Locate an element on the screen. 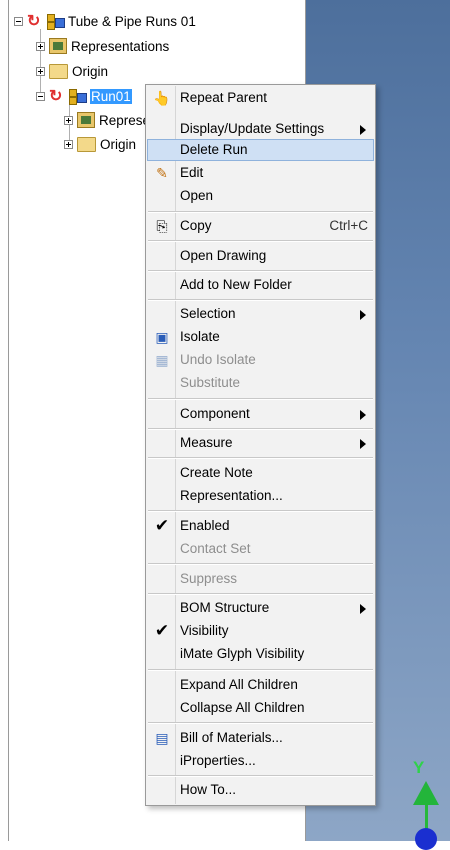  tree-node-root: ↻ Tube & Pipe Runs 01 is located at coordinates (105, 21).